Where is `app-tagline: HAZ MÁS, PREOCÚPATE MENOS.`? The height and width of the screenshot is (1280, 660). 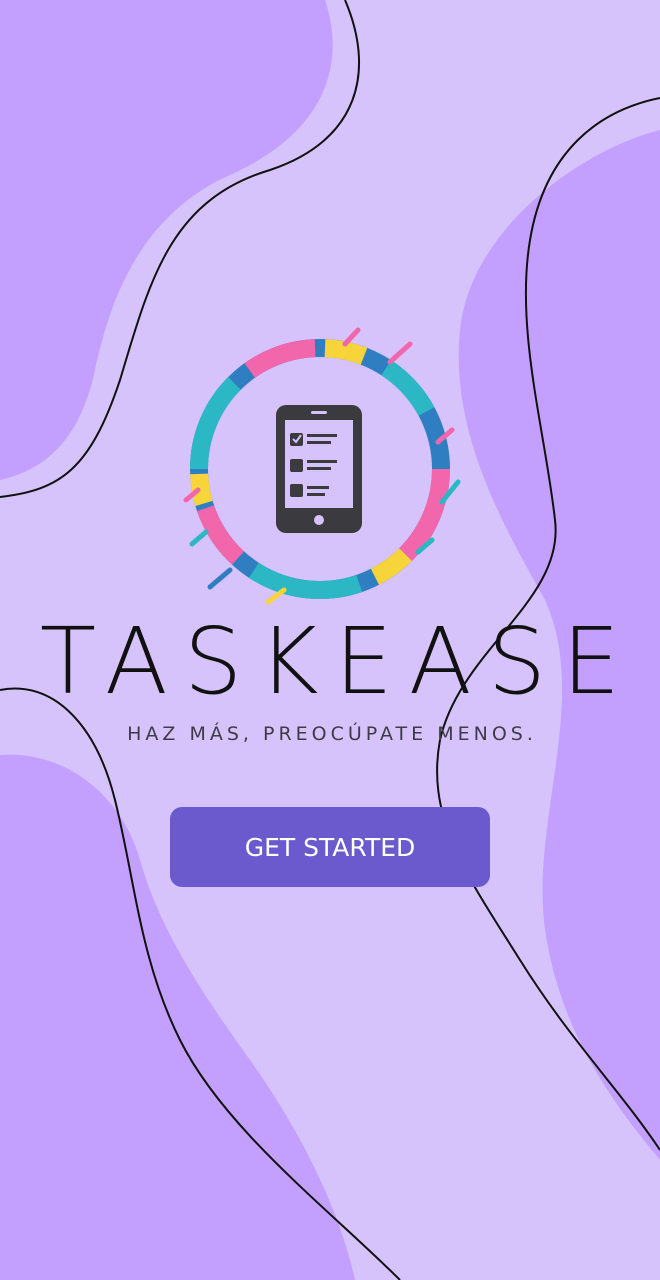 app-tagline: HAZ MÁS, PREOCÚPATE MENOS. is located at coordinates (332, 734).